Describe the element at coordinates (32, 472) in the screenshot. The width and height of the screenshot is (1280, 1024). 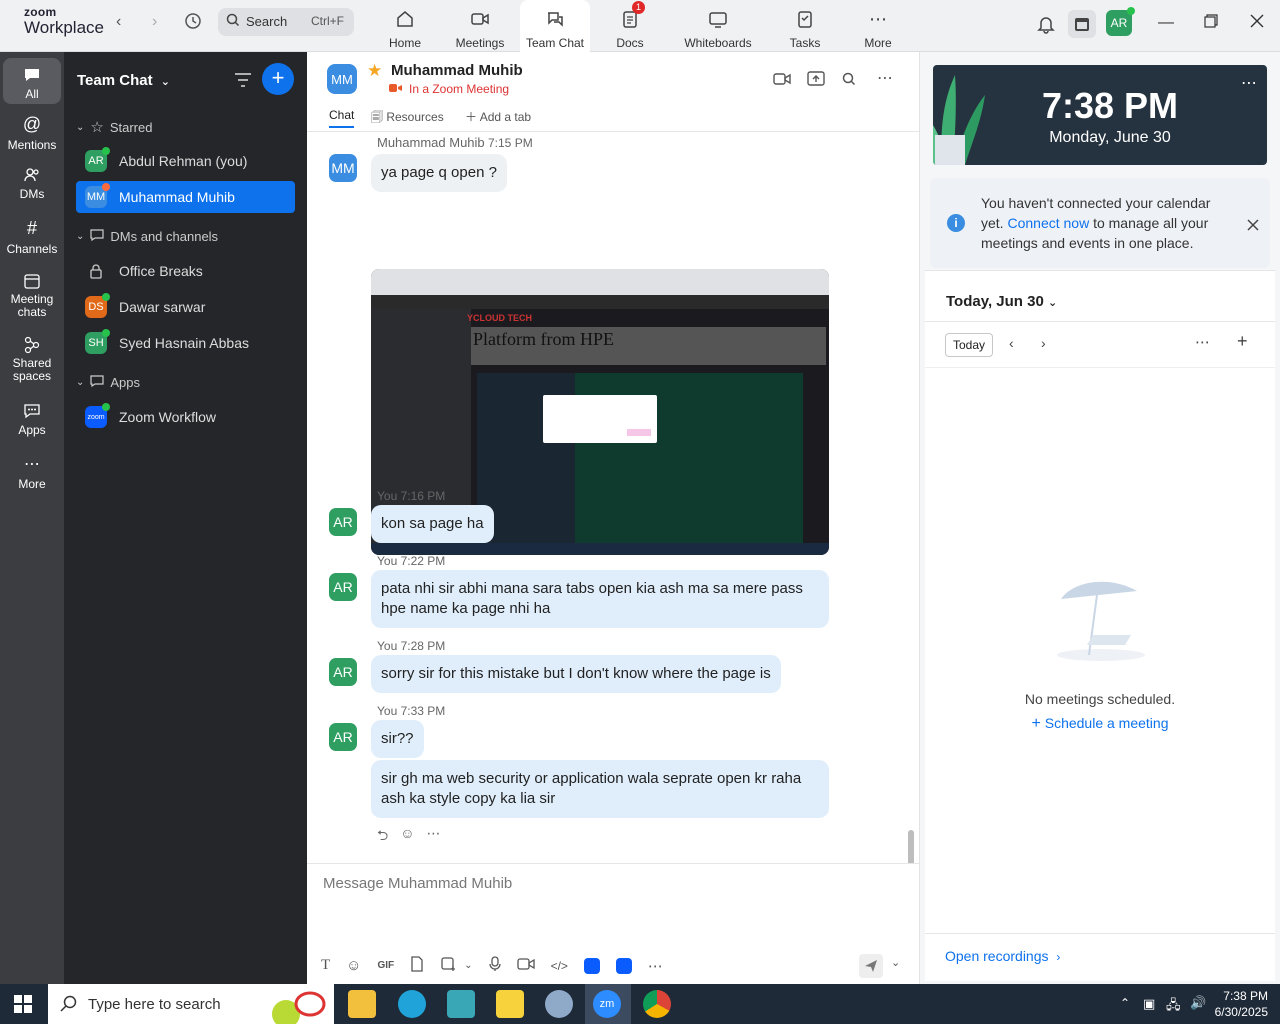
I see `sidebar-item-more: ⋯ More` at that location.